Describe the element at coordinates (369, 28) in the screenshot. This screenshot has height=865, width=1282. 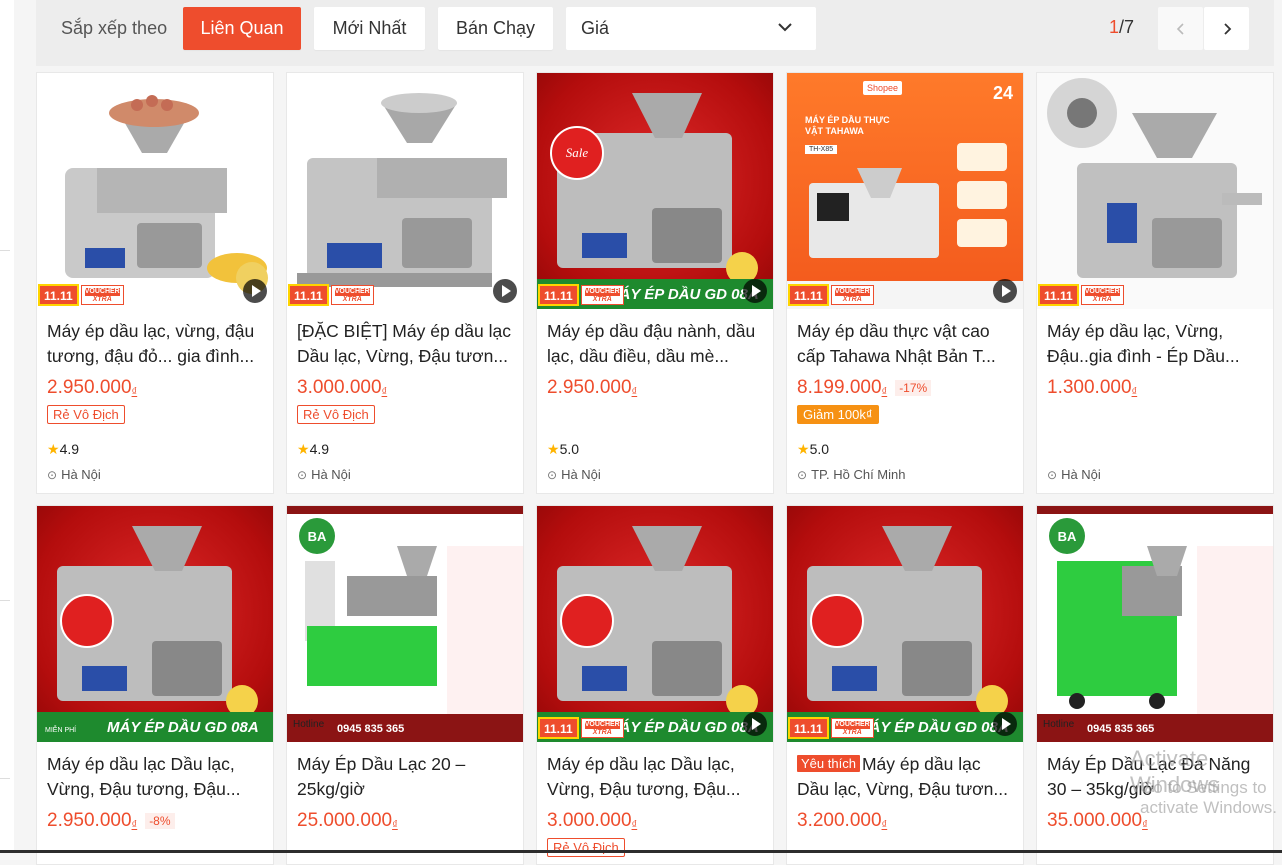
I see `sort-newest-button: Mới Nhất` at that location.